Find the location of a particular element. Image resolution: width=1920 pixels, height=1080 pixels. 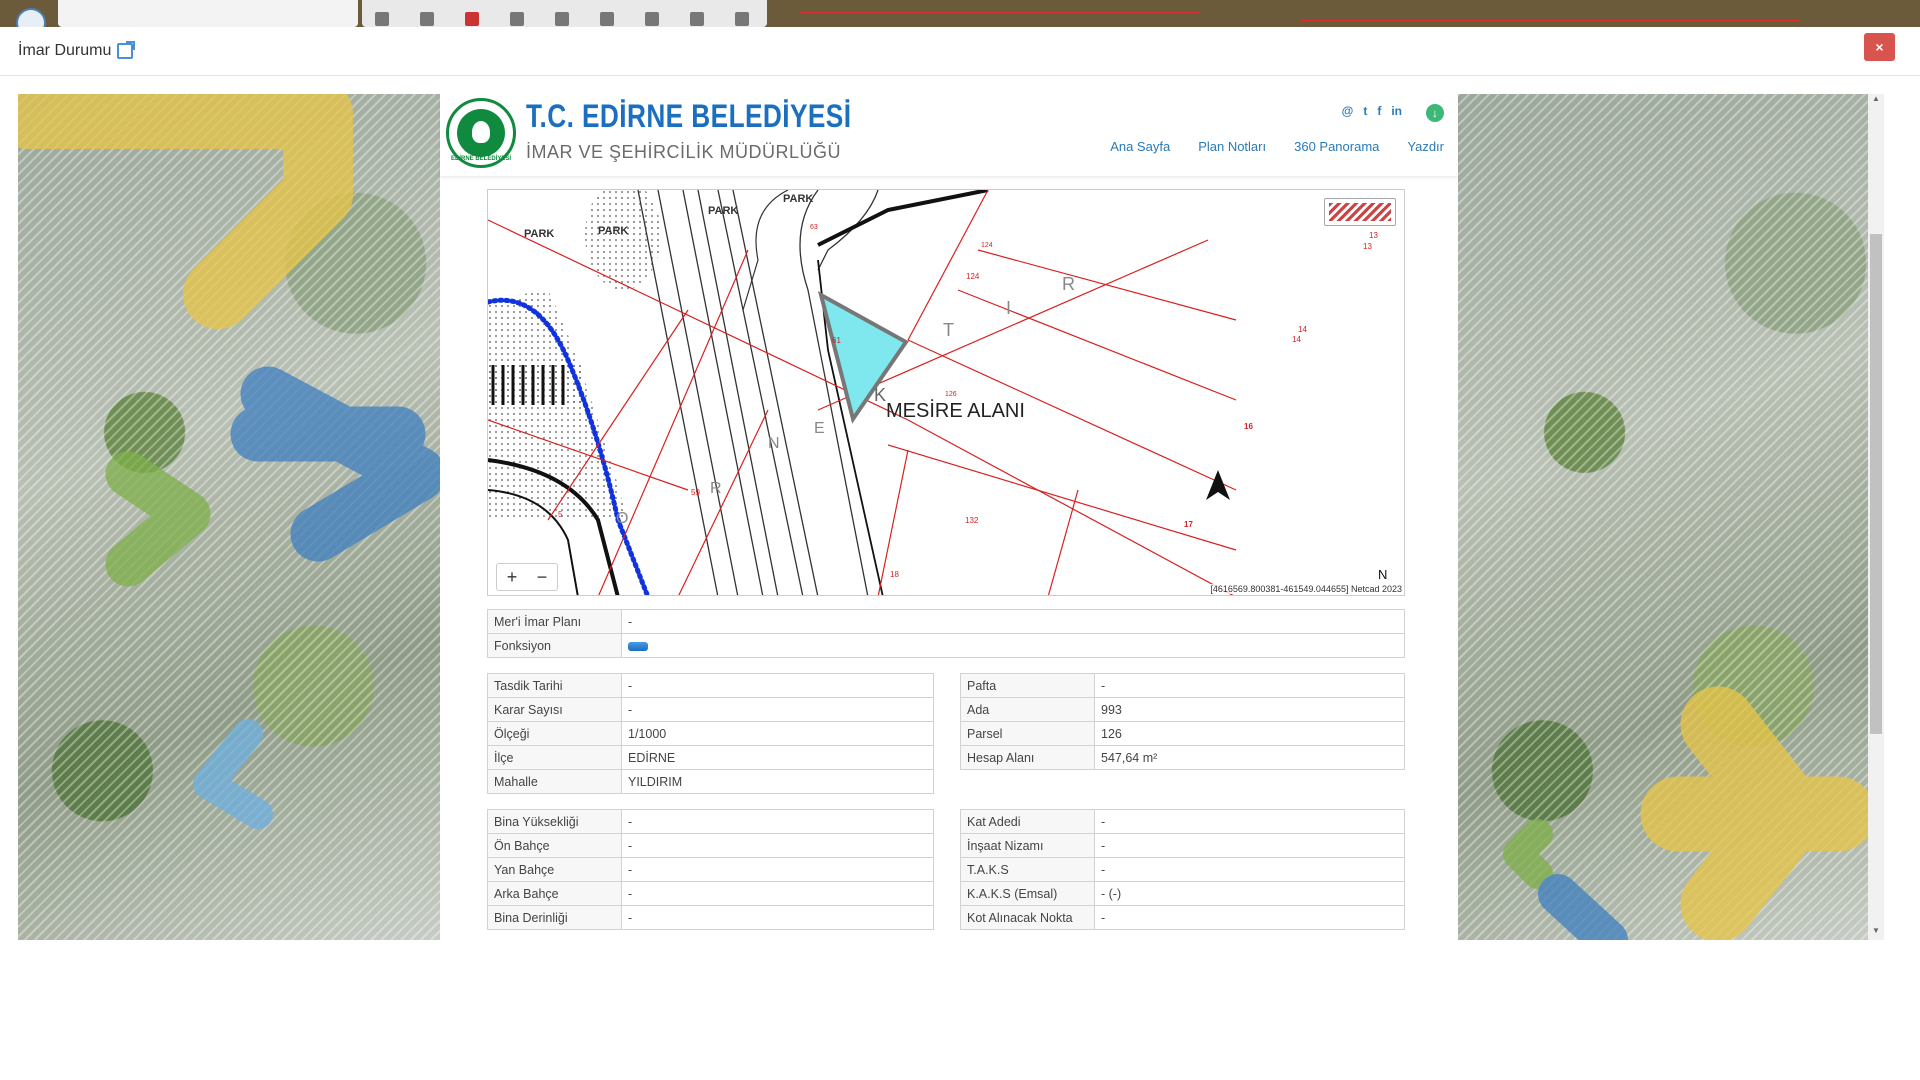

parcel-number: 59 is located at coordinates (695, 492).